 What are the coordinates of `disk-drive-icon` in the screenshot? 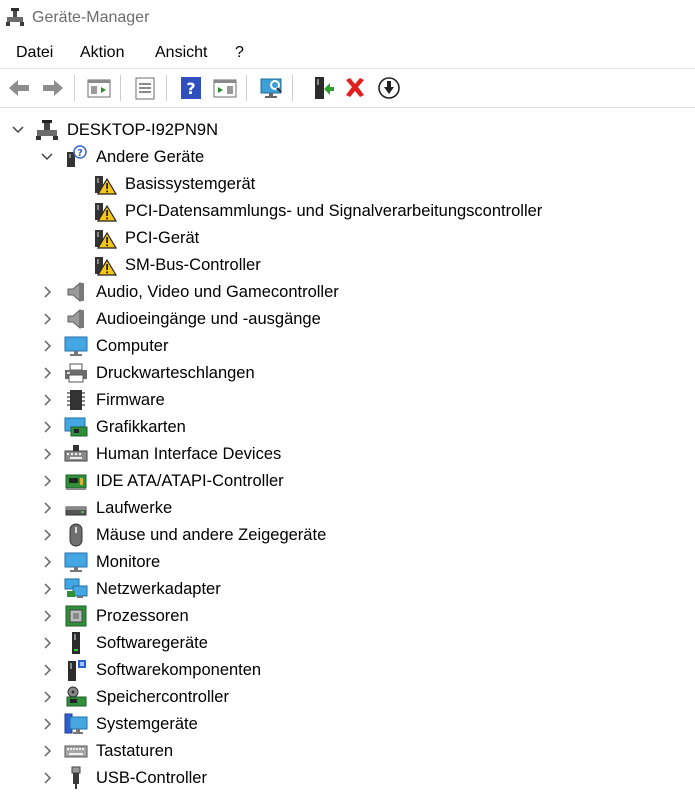 It's located at (76, 508).